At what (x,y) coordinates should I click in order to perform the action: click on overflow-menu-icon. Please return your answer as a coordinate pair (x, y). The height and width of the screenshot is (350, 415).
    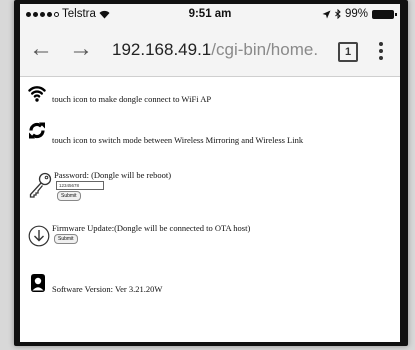
    Looking at the image, I should click on (381, 51).